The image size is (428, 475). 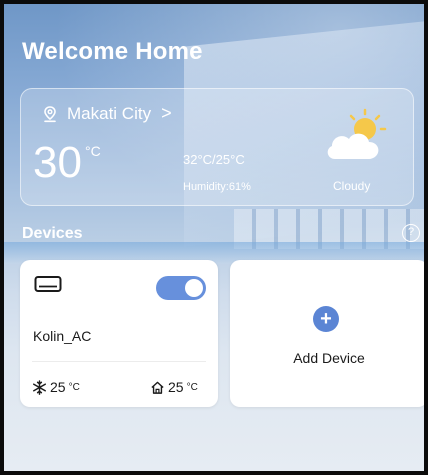 I want to click on location-selector: Makati City >, so click(x=106, y=113).